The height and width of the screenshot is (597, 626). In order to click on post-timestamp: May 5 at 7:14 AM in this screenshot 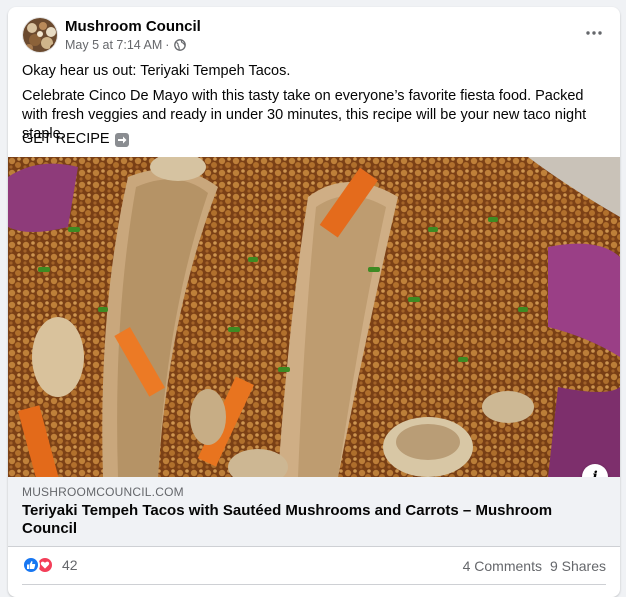, I will do `click(113, 45)`.